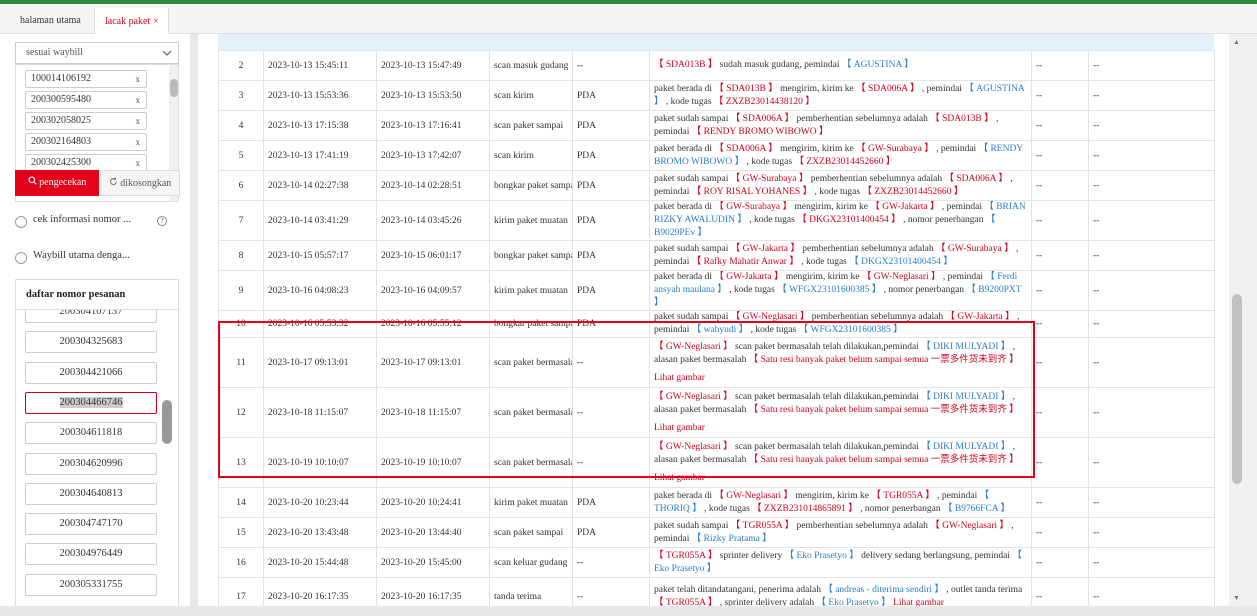 The width and height of the screenshot is (1257, 616). Describe the element at coordinates (320, 255) in the screenshot. I see `scan-time: 2023-10-15 05:57:17` at that location.